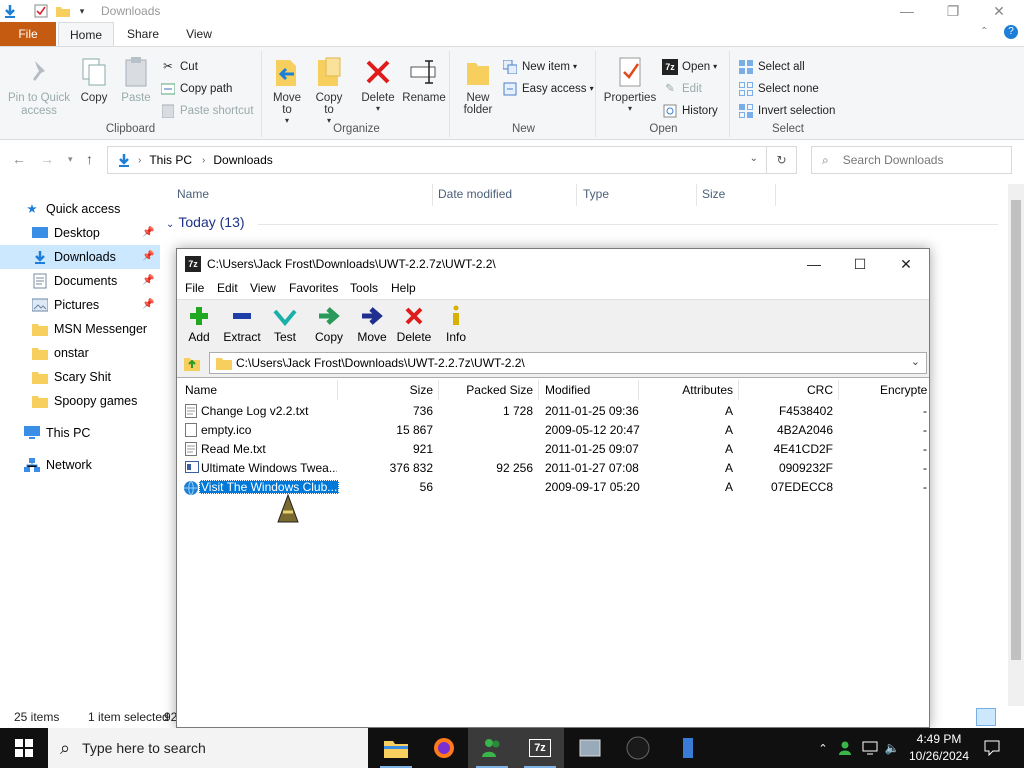  I want to click on sz-col-encrypted: Encrypte, so click(903, 390).